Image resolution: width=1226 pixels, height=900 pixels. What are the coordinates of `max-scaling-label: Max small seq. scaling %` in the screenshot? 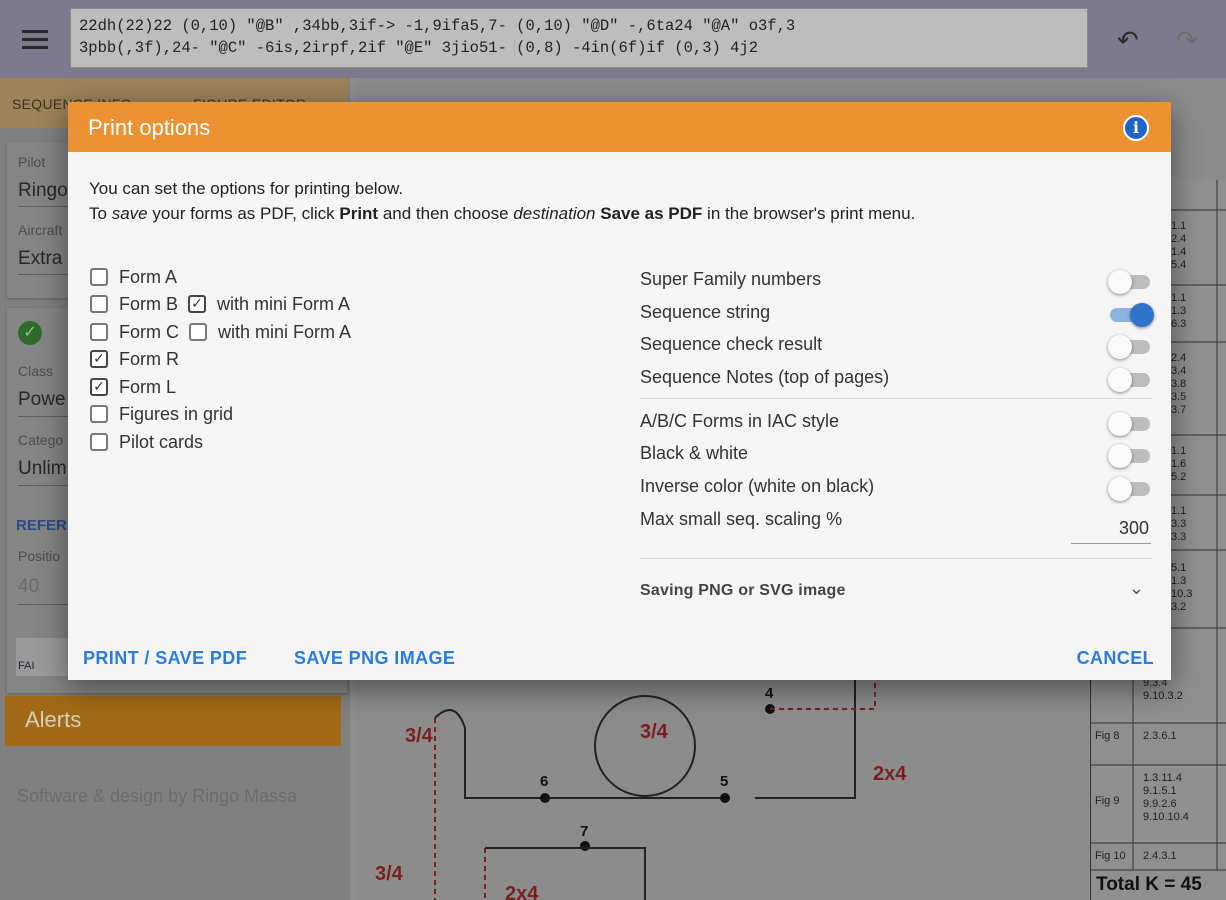 It's located at (741, 519).